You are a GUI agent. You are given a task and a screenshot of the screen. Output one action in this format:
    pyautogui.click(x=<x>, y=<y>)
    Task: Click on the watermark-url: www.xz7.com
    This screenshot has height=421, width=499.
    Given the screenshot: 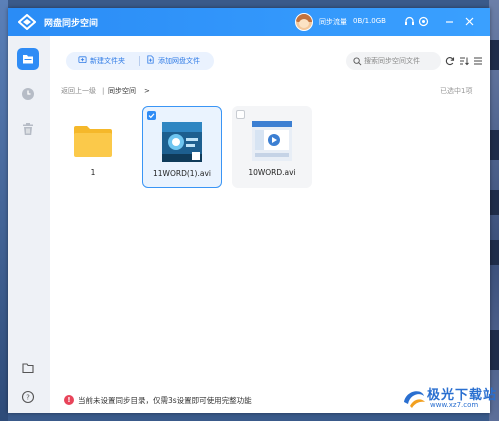 What is the action you would take?
    pyautogui.click(x=454, y=405)
    